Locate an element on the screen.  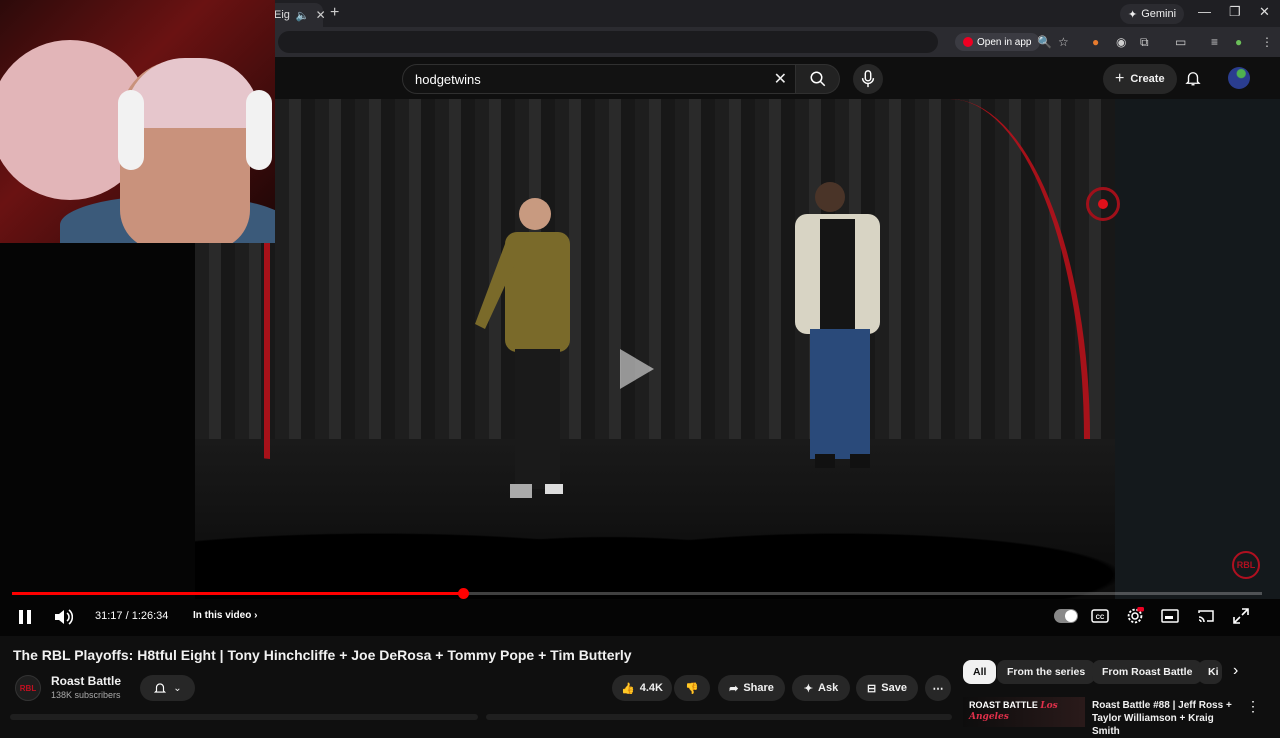
comedian-left is located at coordinates (522, 348).